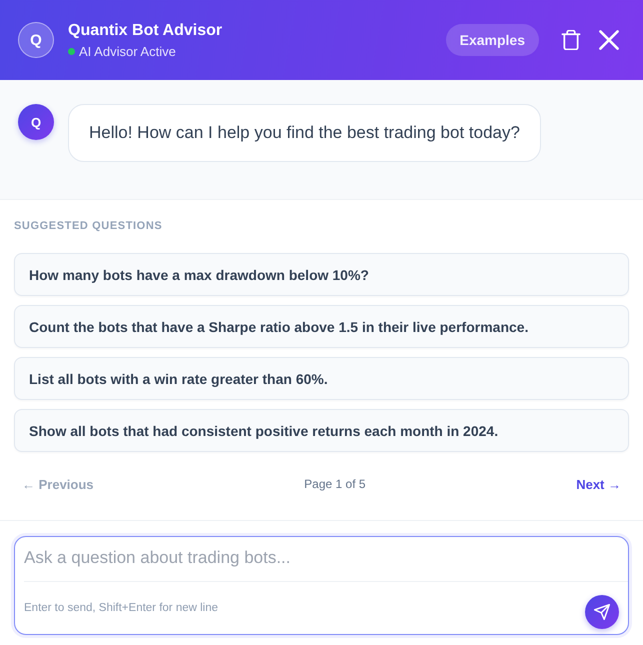 Image resolution: width=643 pixels, height=645 pixels. I want to click on close-icon, so click(609, 40).